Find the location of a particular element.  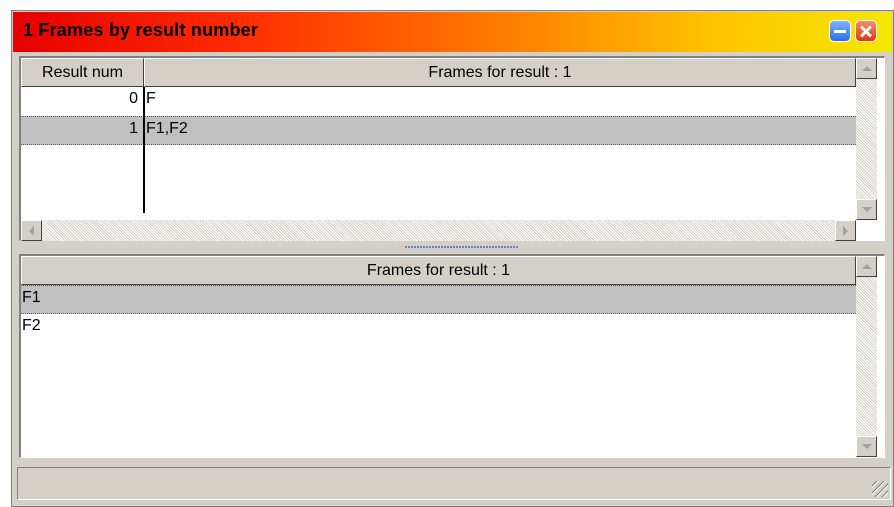

list-item: F1 is located at coordinates (438, 299).